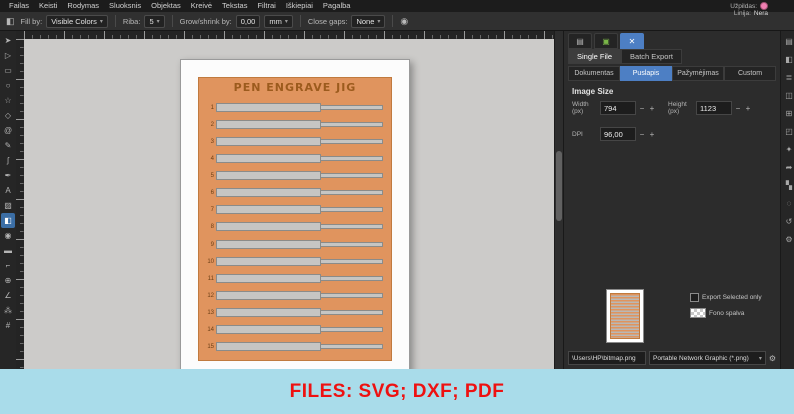 This screenshot has height=414, width=794. I want to click on dpi-increment-button: +, so click(652, 134).